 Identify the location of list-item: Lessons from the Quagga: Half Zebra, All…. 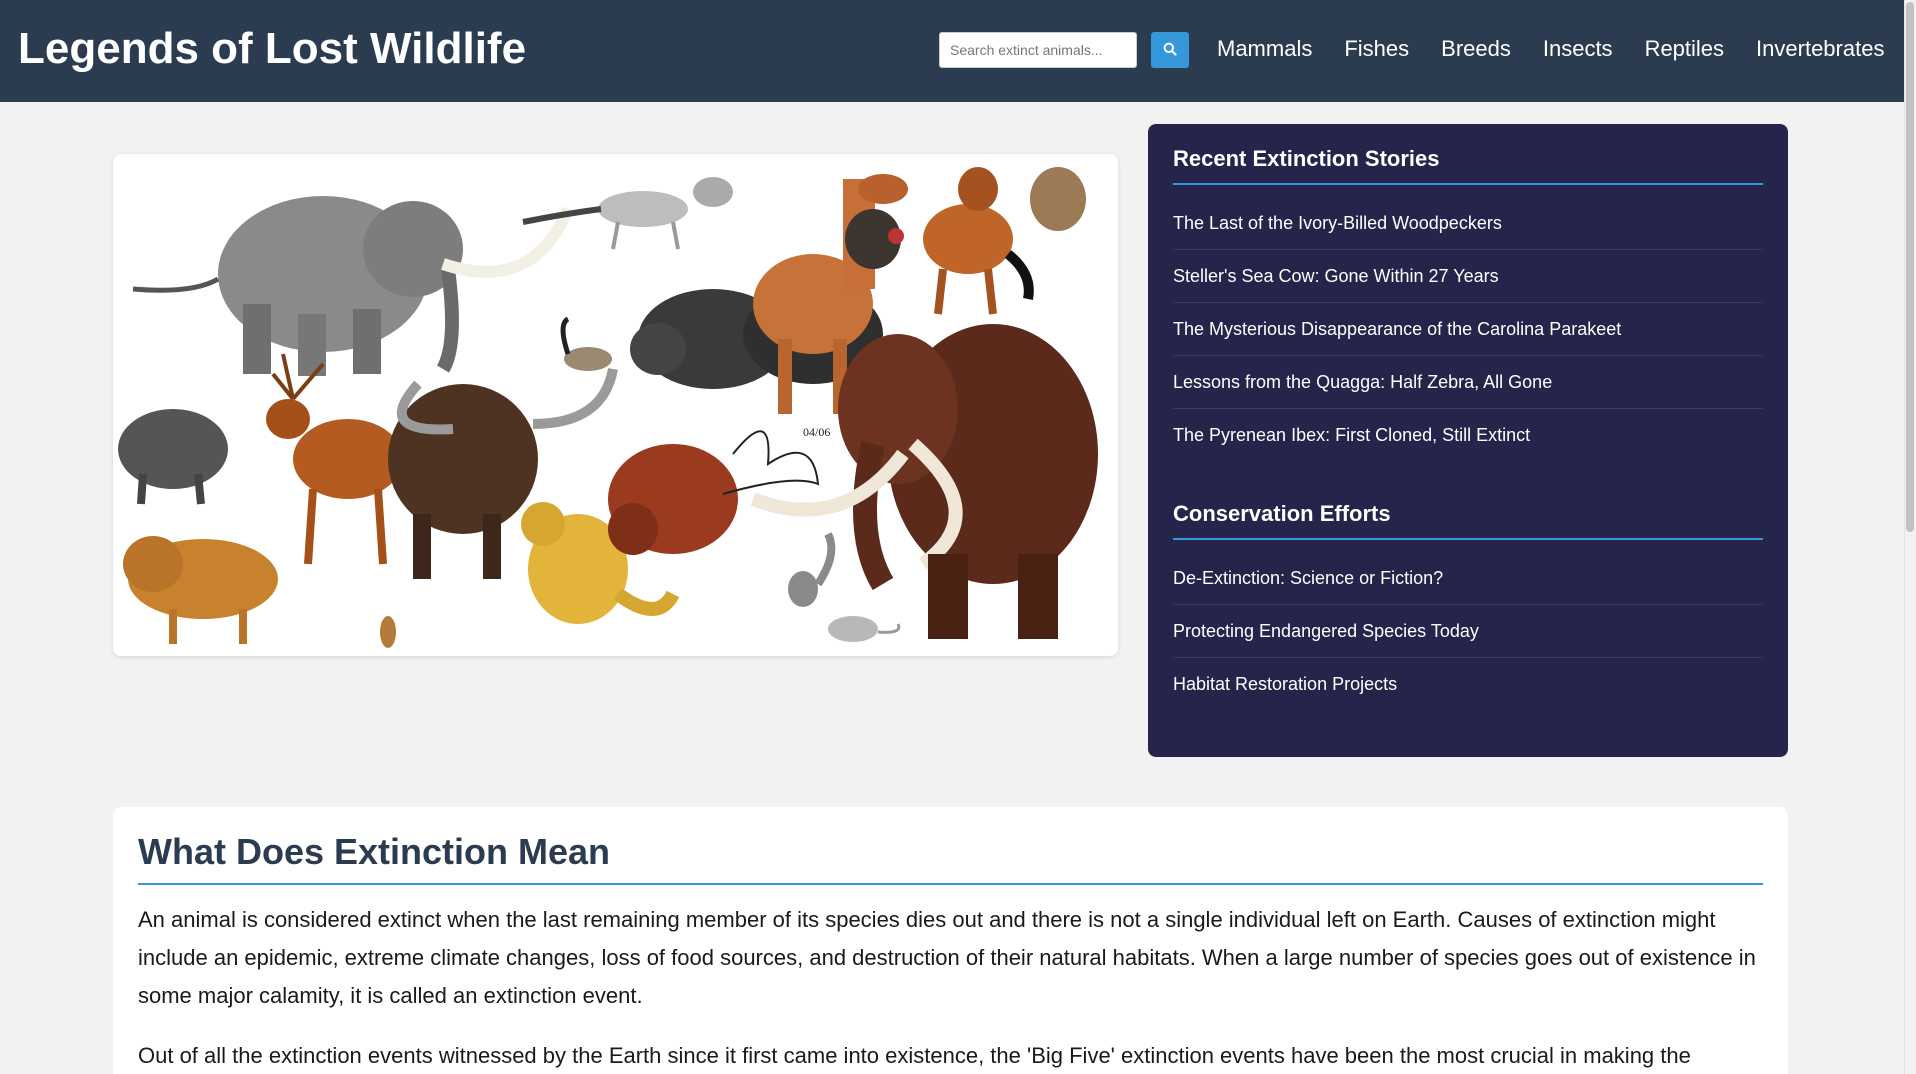
(1468, 382).